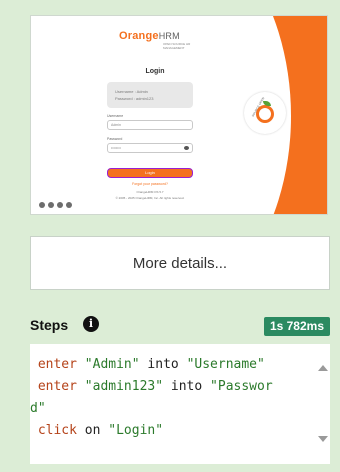 This screenshot has width=340, height=472. What do you see at coordinates (323, 368) in the screenshot?
I see `scroll-up-arrow-icon` at bounding box center [323, 368].